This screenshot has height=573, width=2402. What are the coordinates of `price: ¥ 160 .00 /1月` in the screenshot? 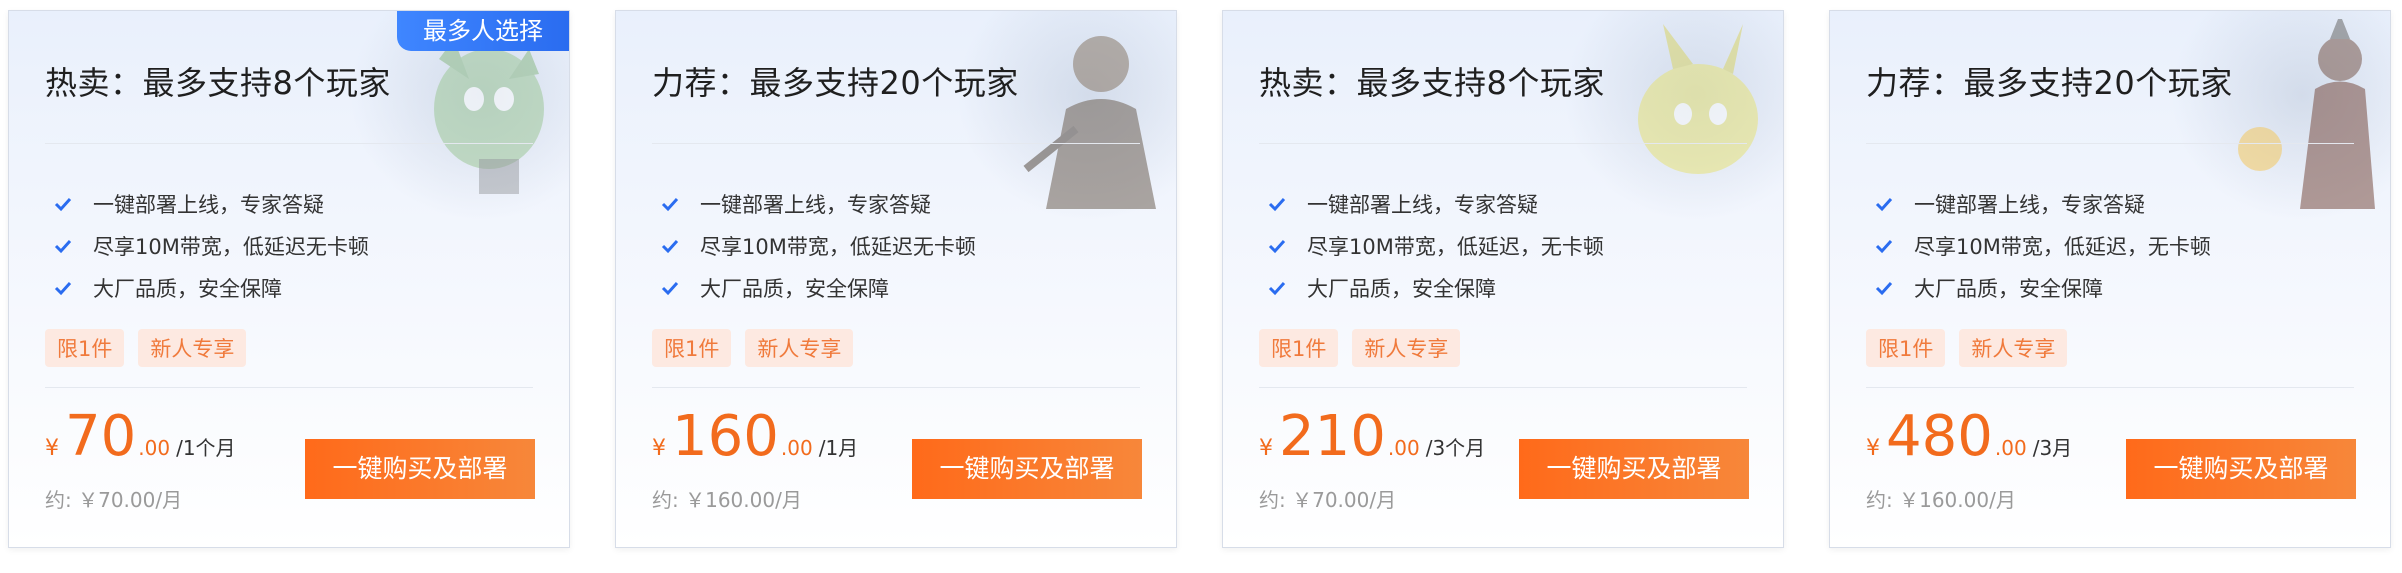 It's located at (755, 437).